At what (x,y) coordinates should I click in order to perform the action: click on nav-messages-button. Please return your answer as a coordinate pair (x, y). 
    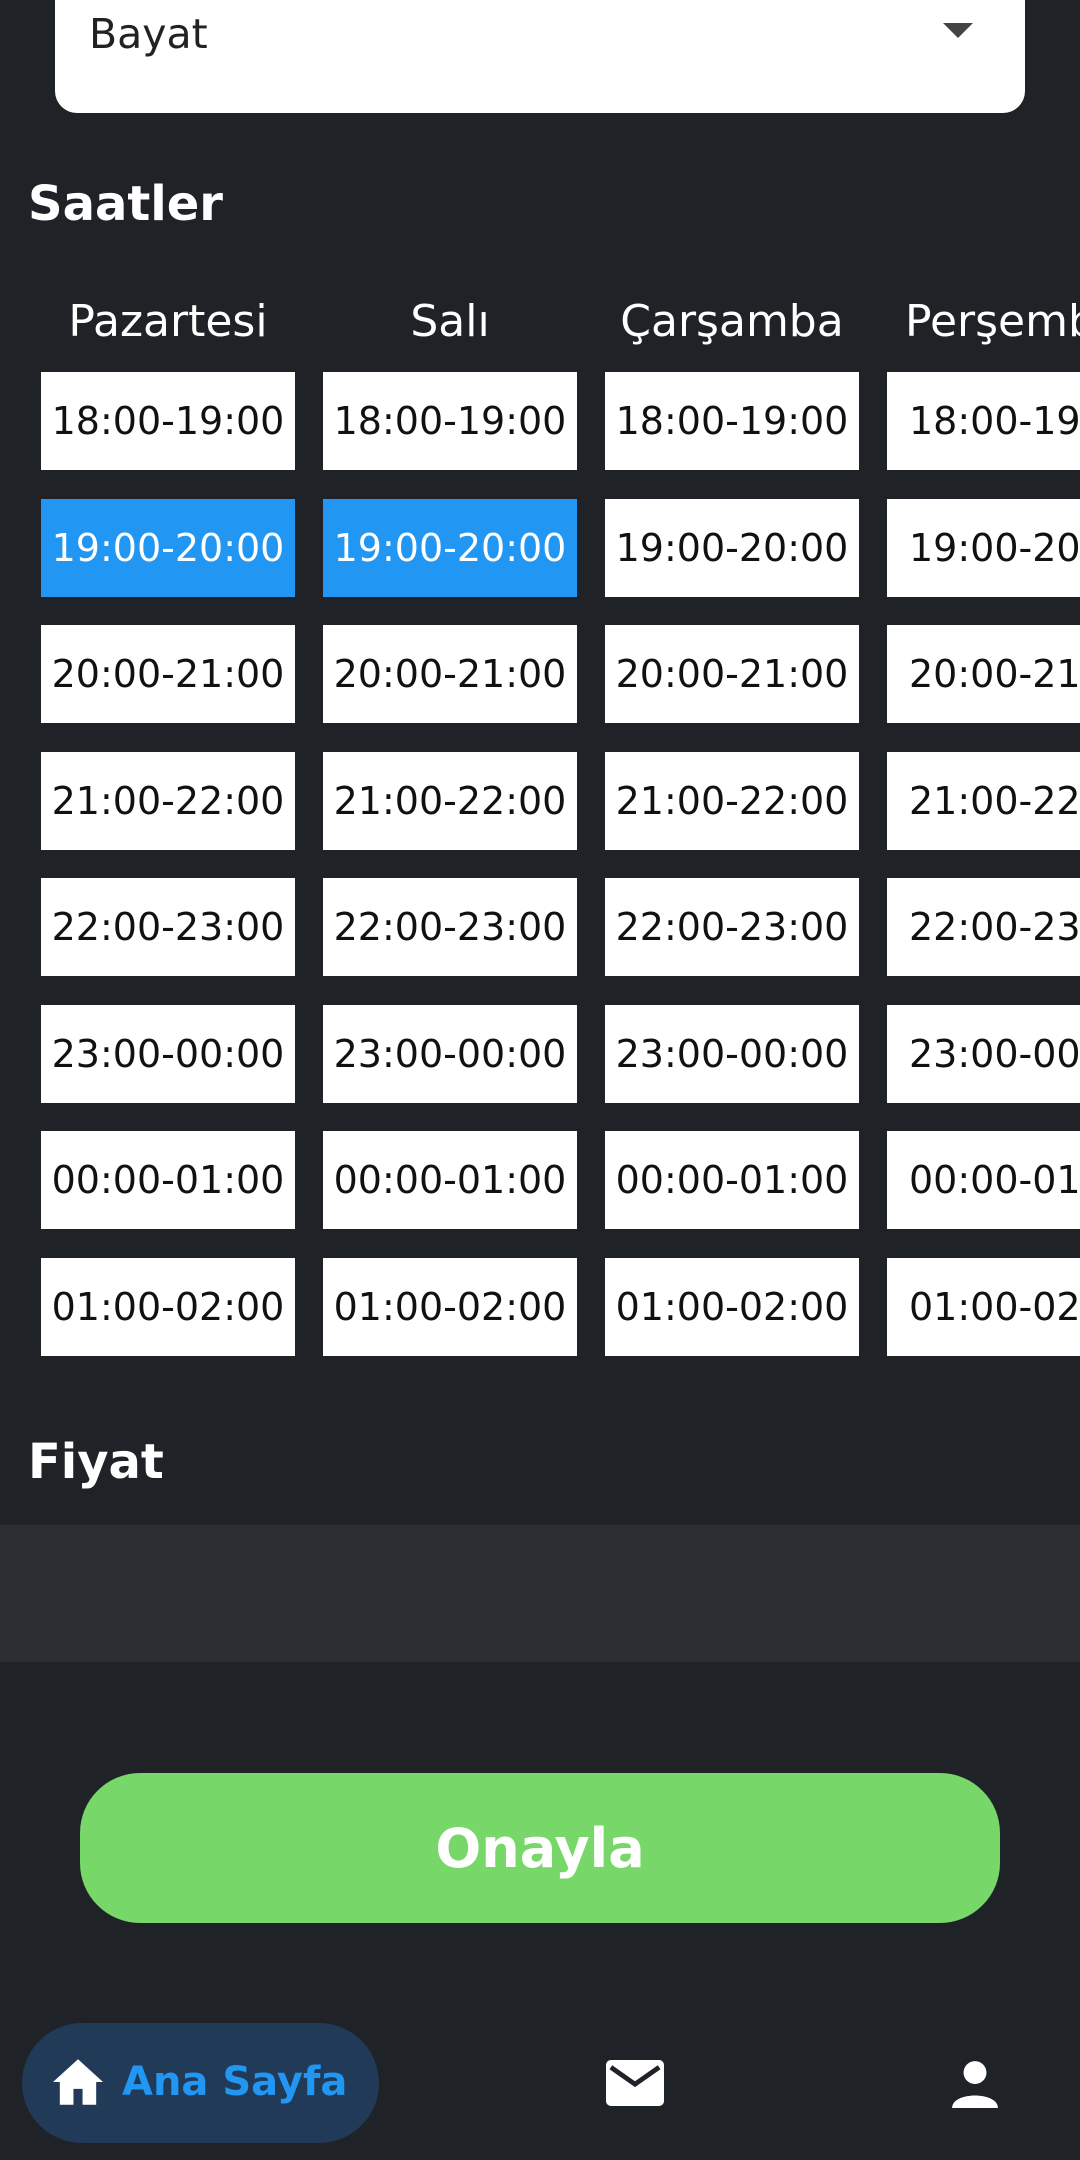
    Looking at the image, I should click on (635, 2085).